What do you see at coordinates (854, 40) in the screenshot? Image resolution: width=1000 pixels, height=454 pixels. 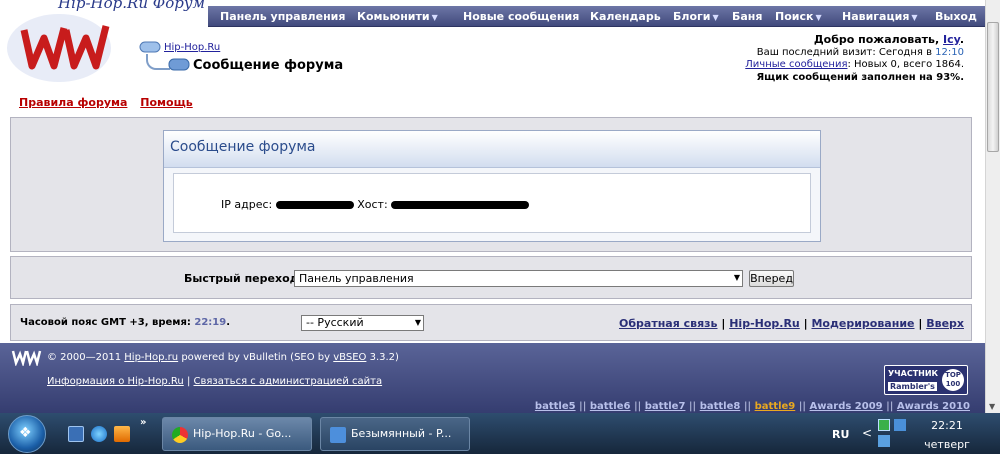 I see `welcome-line: Добро пожаловать, Icy.` at bounding box center [854, 40].